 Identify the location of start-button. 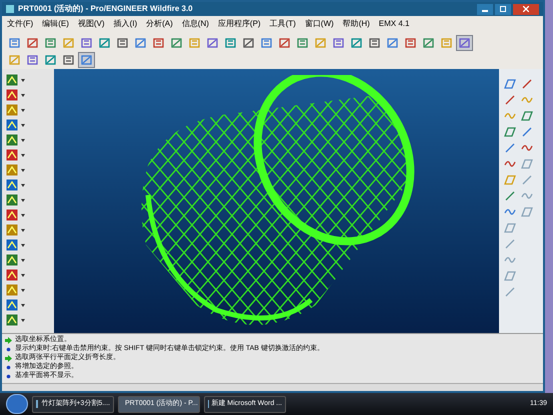
(17, 404).